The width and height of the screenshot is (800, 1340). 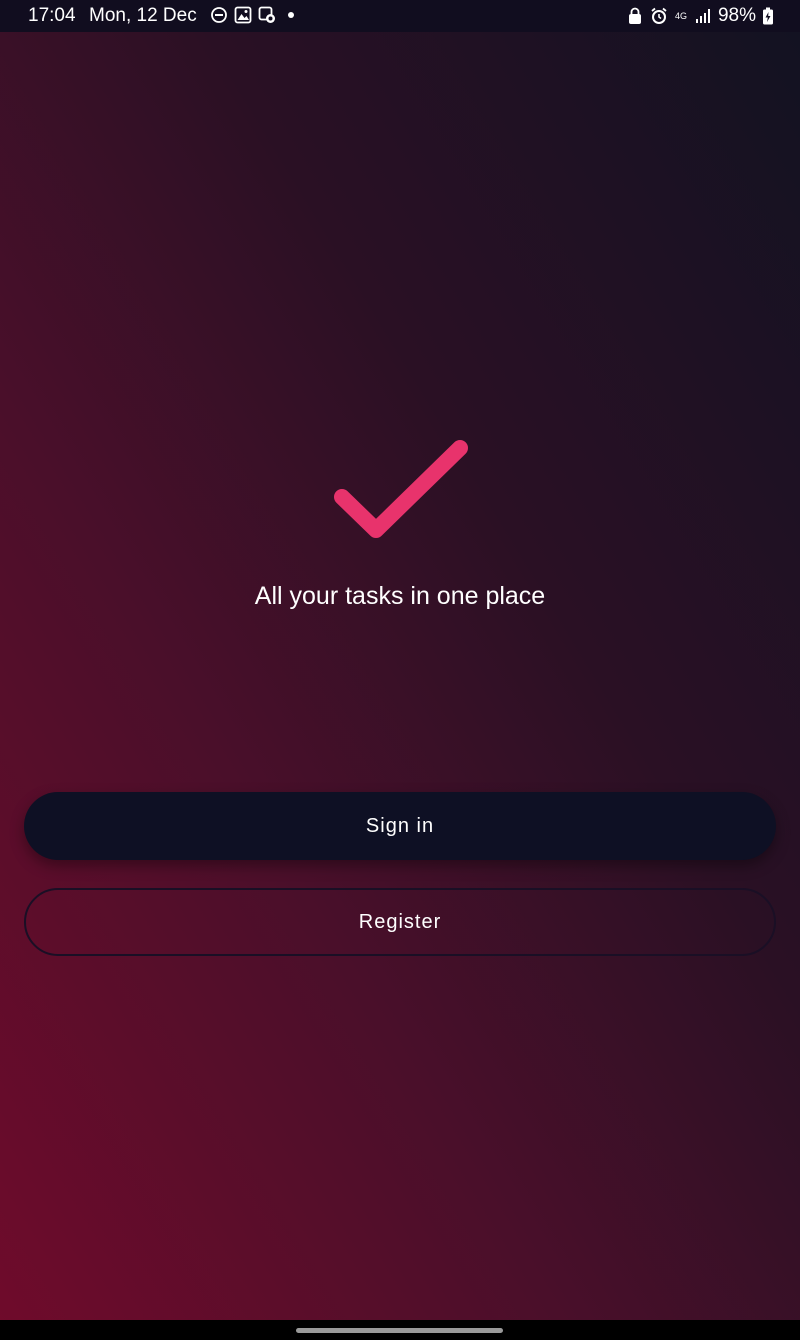 I want to click on status-time: 17:04, so click(x=52, y=15).